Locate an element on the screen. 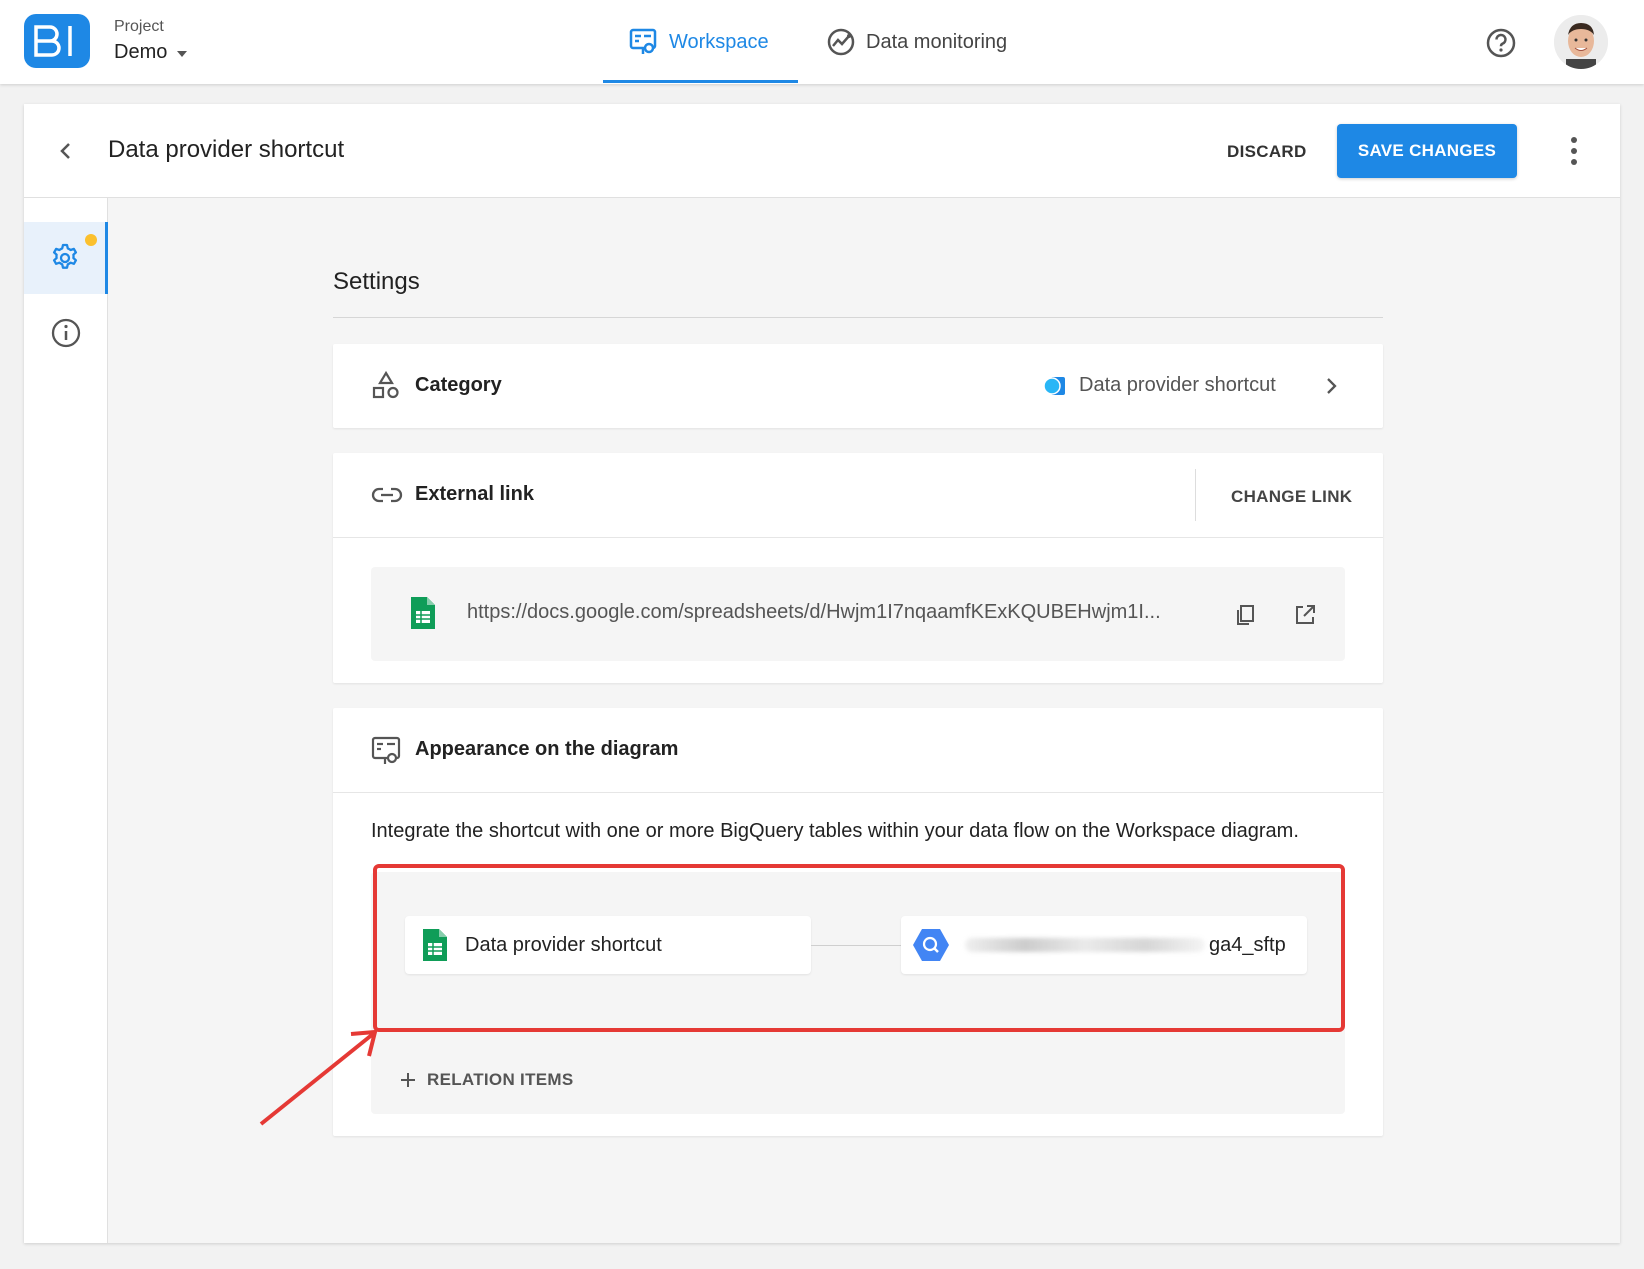 Image resolution: width=1644 pixels, height=1269 pixels. project-label: Project is located at coordinates (139, 26).